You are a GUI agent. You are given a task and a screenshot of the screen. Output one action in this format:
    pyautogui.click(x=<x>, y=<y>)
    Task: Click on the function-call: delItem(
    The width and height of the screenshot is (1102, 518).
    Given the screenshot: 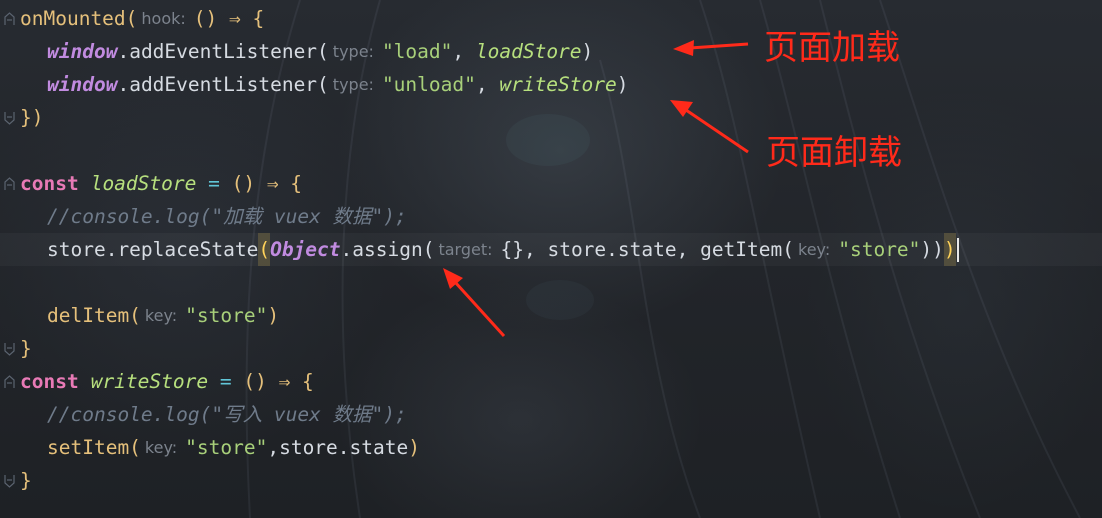 What is the action you would take?
    pyautogui.click(x=94, y=315)
    